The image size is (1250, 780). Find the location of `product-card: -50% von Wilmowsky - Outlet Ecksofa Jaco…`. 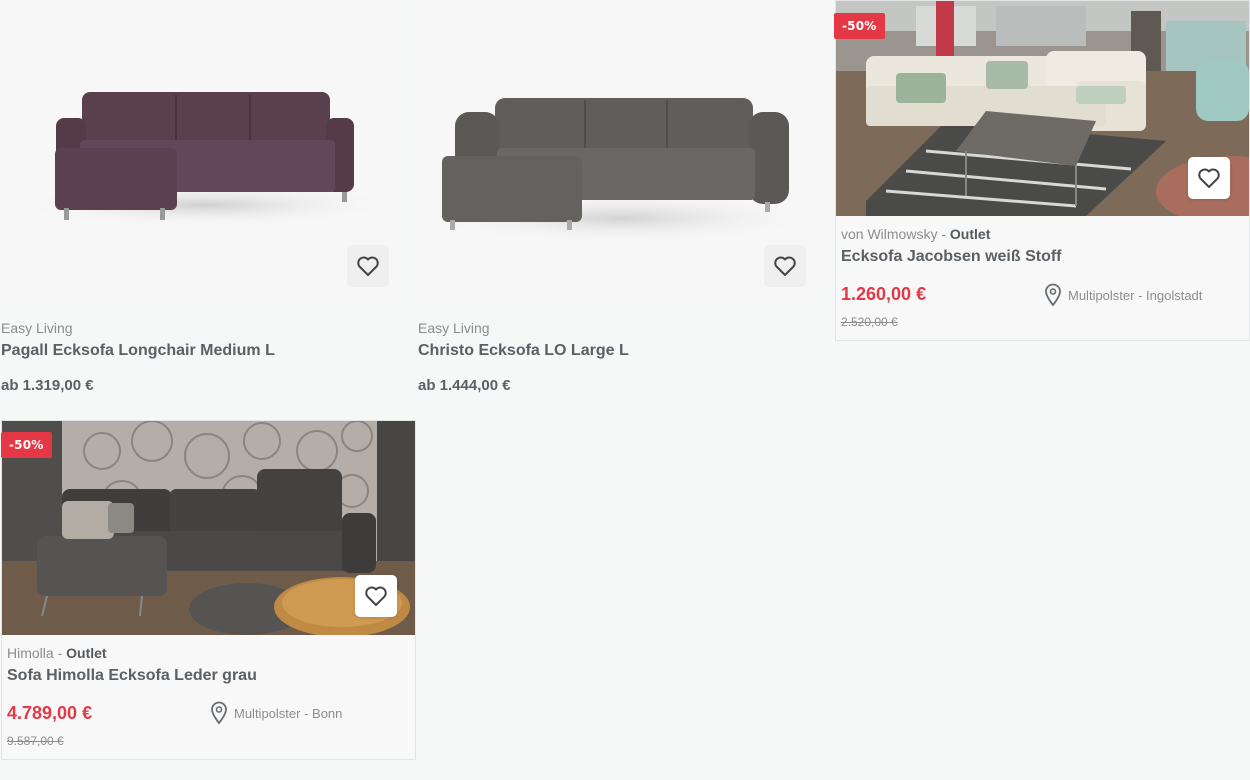

product-card: -50% von Wilmowsky - Outlet Ecksofa Jaco… is located at coordinates (1042, 170).